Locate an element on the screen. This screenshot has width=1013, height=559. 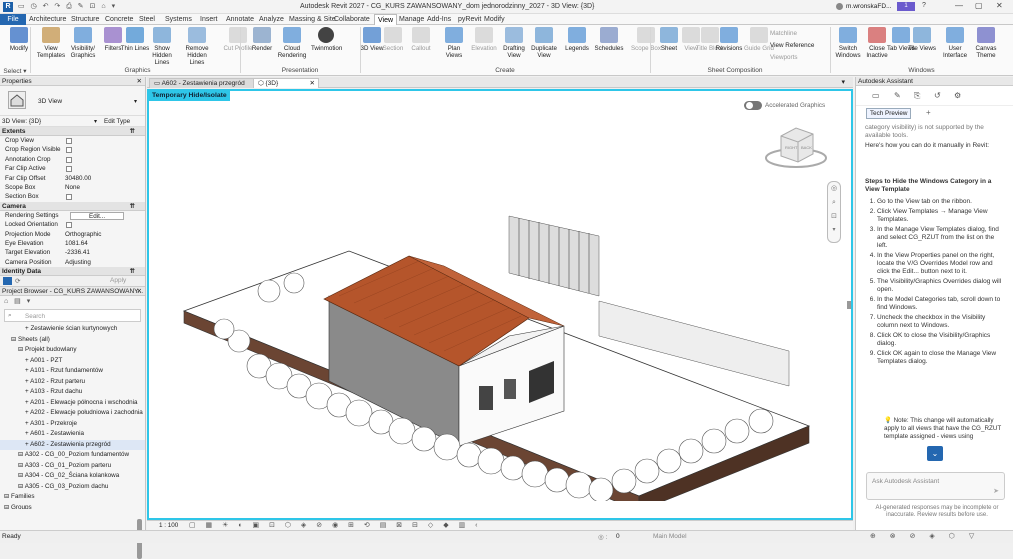
history-icon: ↺ is located at coordinates (937, 95).